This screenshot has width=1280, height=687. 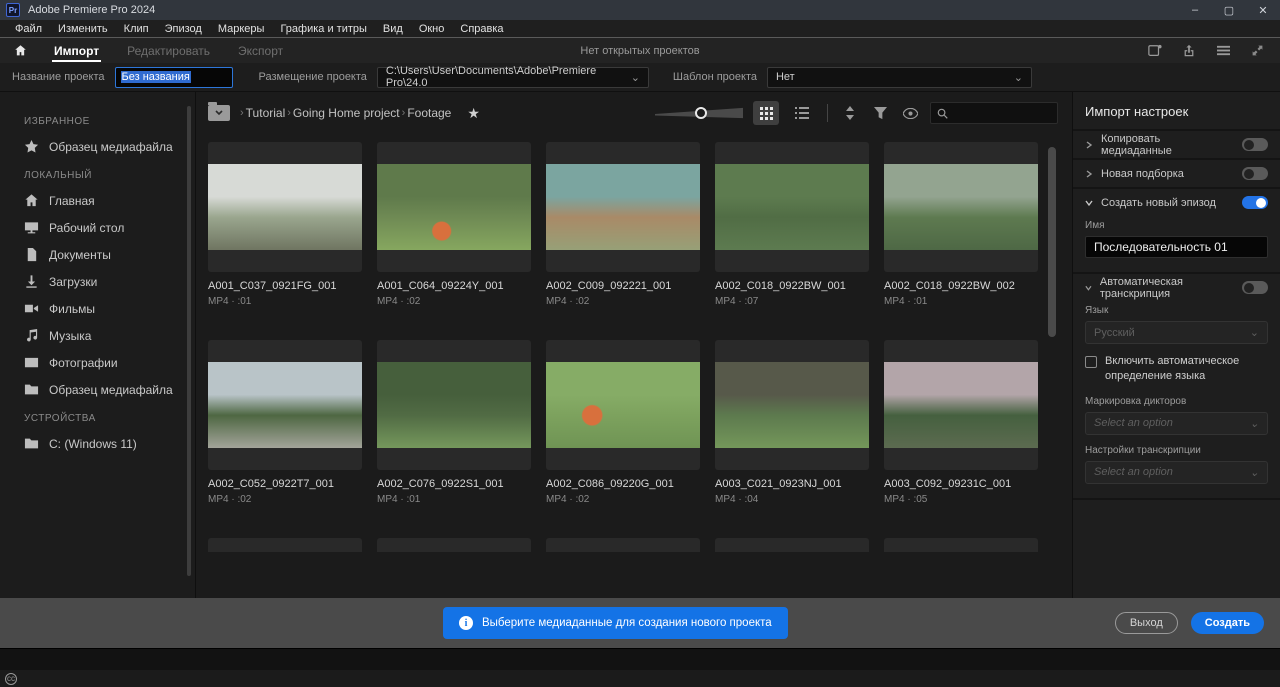 What do you see at coordinates (802, 113) in the screenshot?
I see `list-view-button` at bounding box center [802, 113].